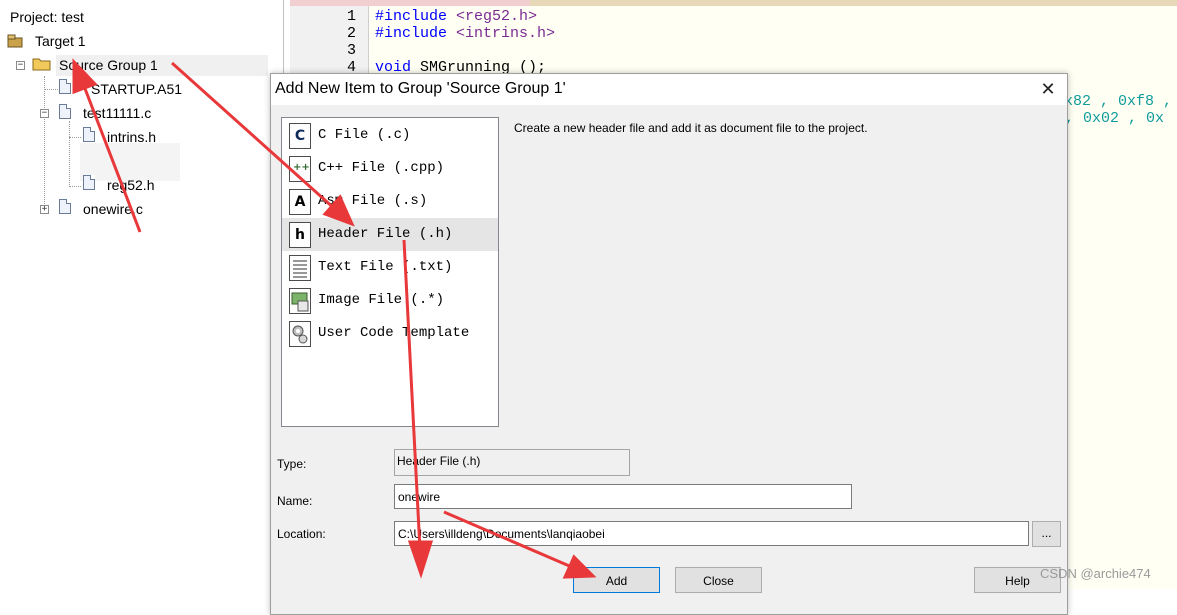 This screenshot has width=1177, height=615. I want to click on include-file: <reg52.h>, so click(492, 16).